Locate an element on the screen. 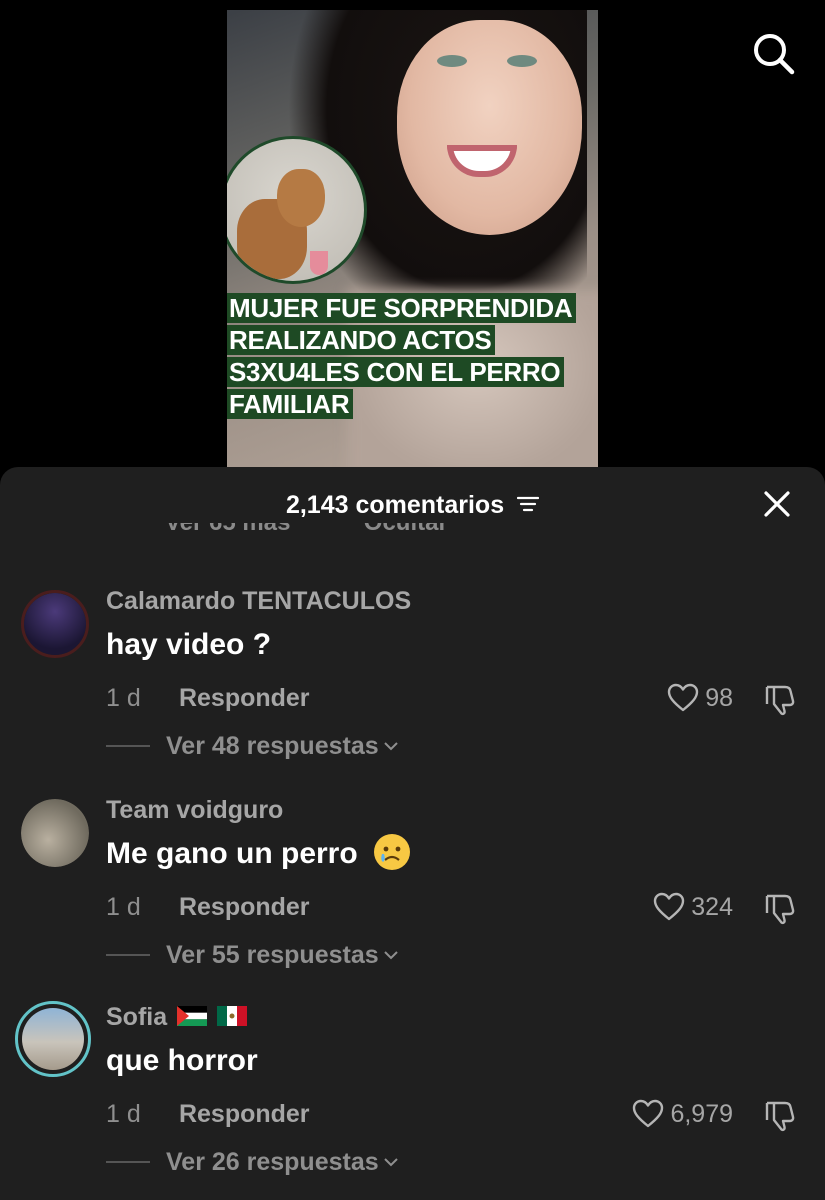 This screenshot has height=1200, width=825. like-count: 98 is located at coordinates (719, 698).